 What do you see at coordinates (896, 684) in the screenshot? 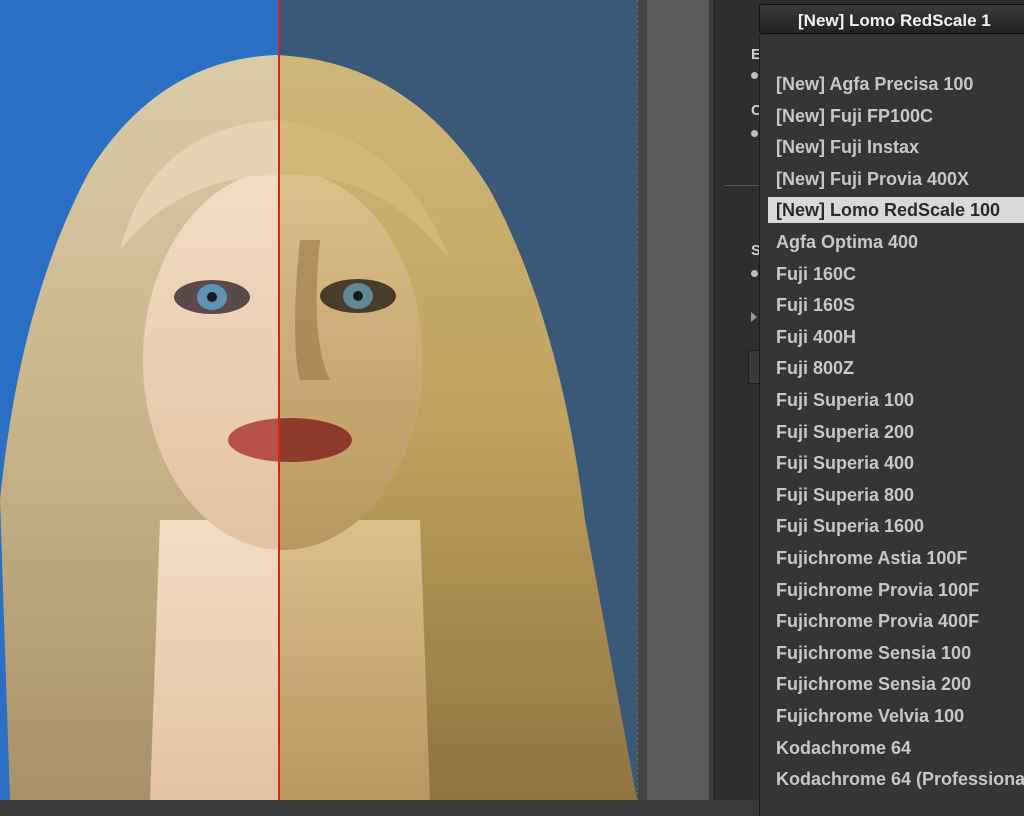
I see `film-option: Fujichrome Sensia 200` at bounding box center [896, 684].